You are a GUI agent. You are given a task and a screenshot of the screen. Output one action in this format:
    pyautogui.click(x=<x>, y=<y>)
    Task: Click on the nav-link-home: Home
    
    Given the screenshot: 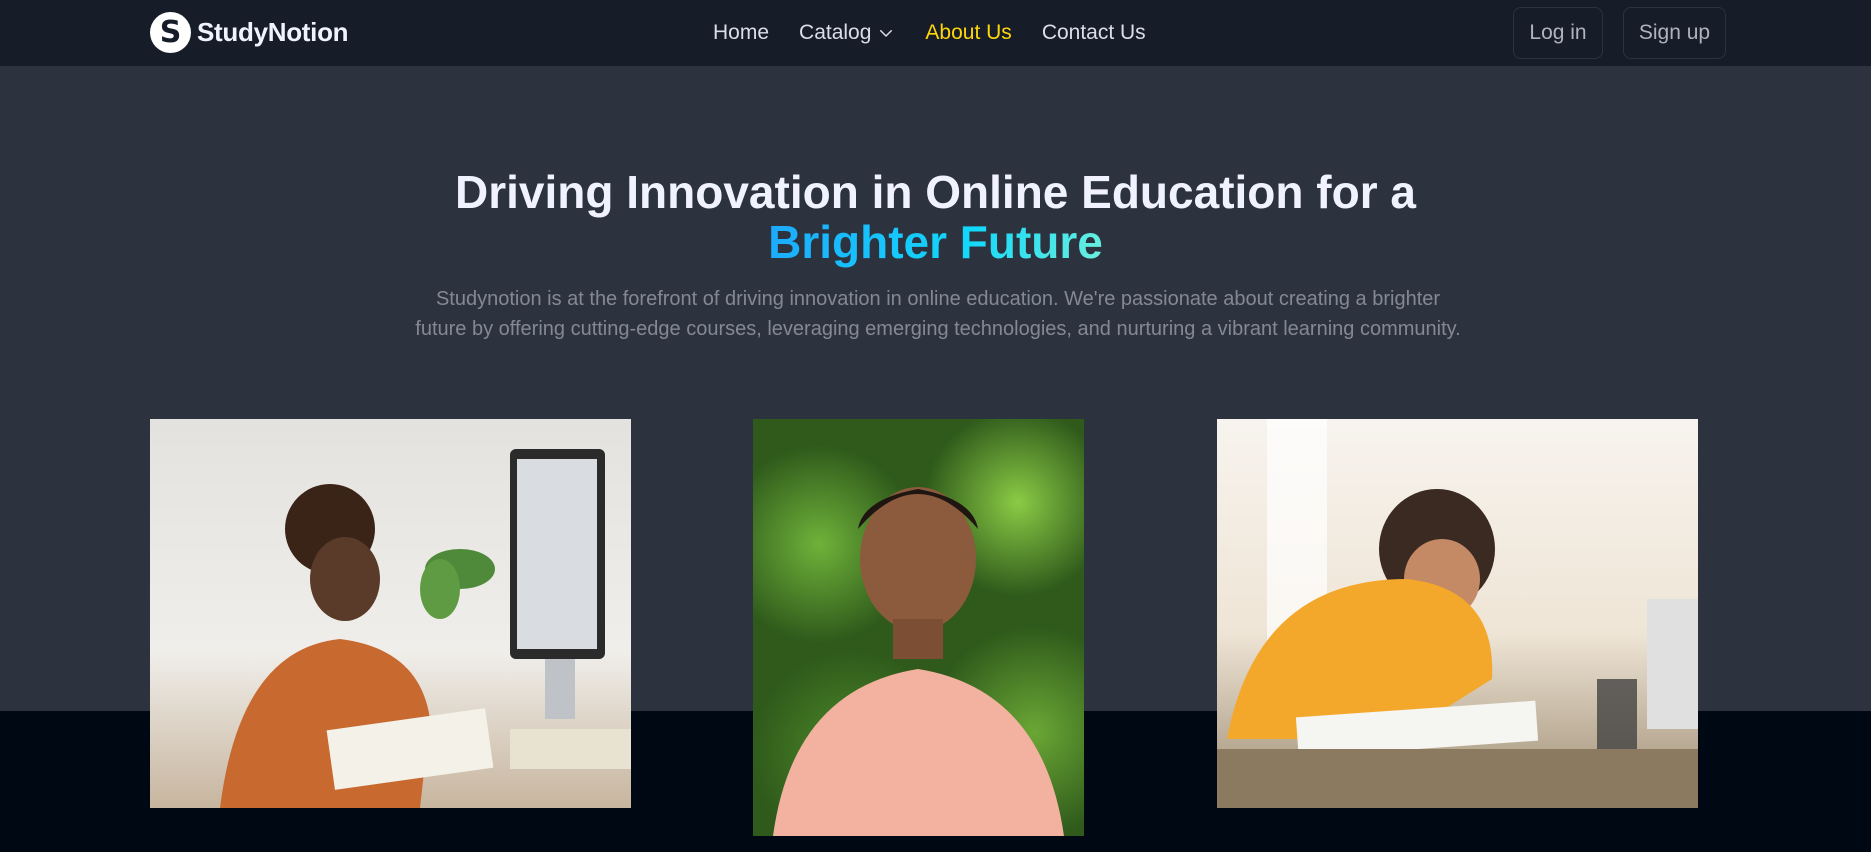 What is the action you would take?
    pyautogui.click(x=741, y=33)
    